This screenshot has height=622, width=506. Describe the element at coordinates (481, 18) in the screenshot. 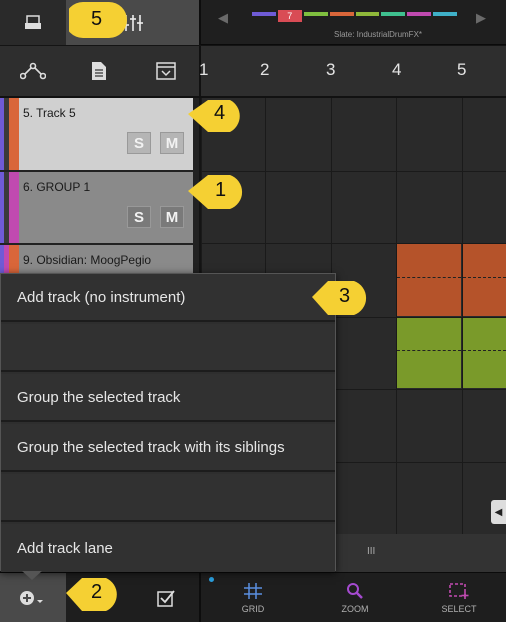

I see `next-scene-arrow-icon: ▶` at that location.